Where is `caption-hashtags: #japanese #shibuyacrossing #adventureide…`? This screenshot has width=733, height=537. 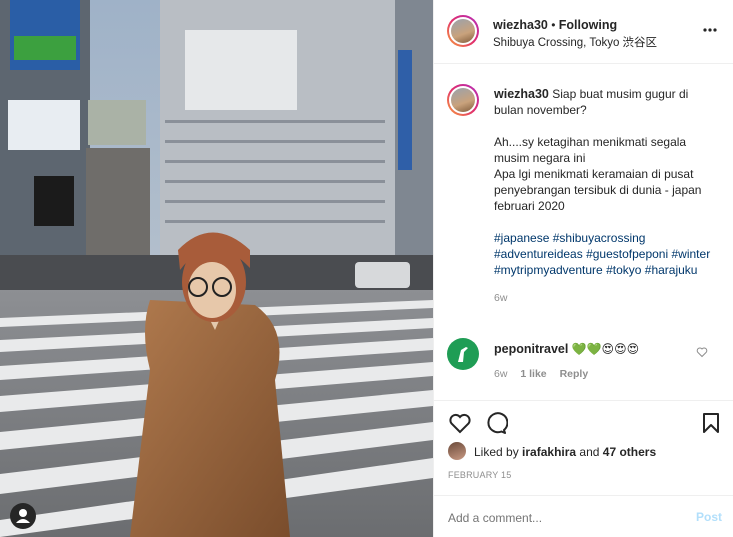 caption-hashtags: #japanese #shibuyacrossing #adventureide… is located at coordinates (604, 254).